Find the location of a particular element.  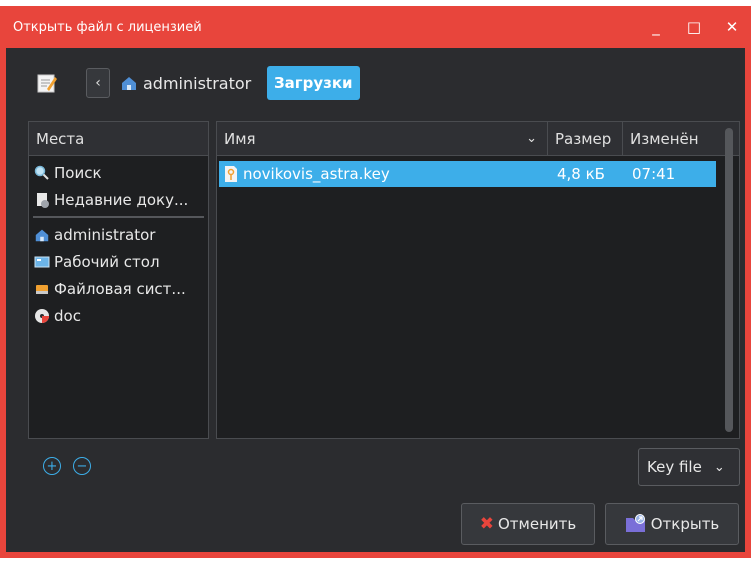

breadcrumb-home: administrator is located at coordinates (185, 83).